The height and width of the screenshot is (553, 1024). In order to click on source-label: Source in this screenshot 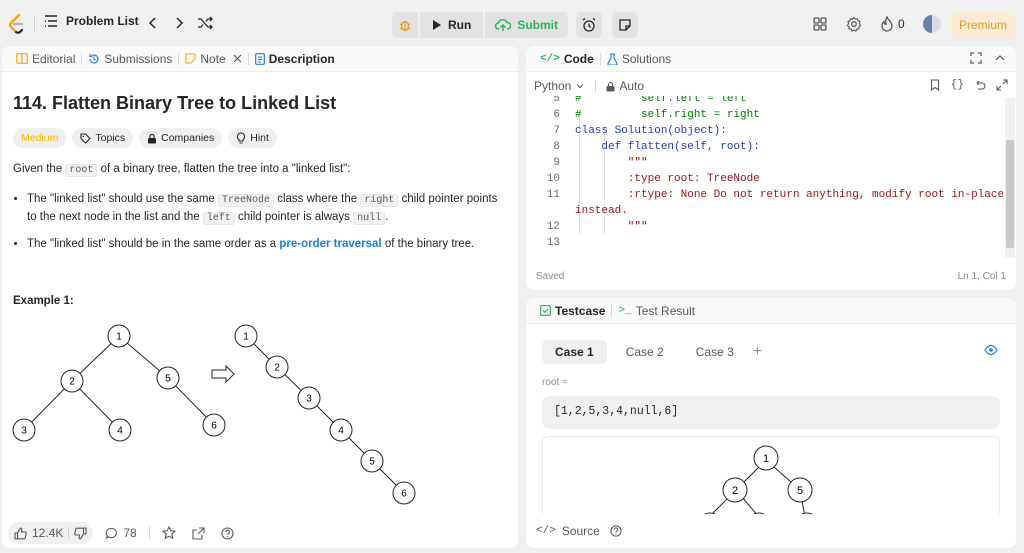, I will do `click(581, 531)`.